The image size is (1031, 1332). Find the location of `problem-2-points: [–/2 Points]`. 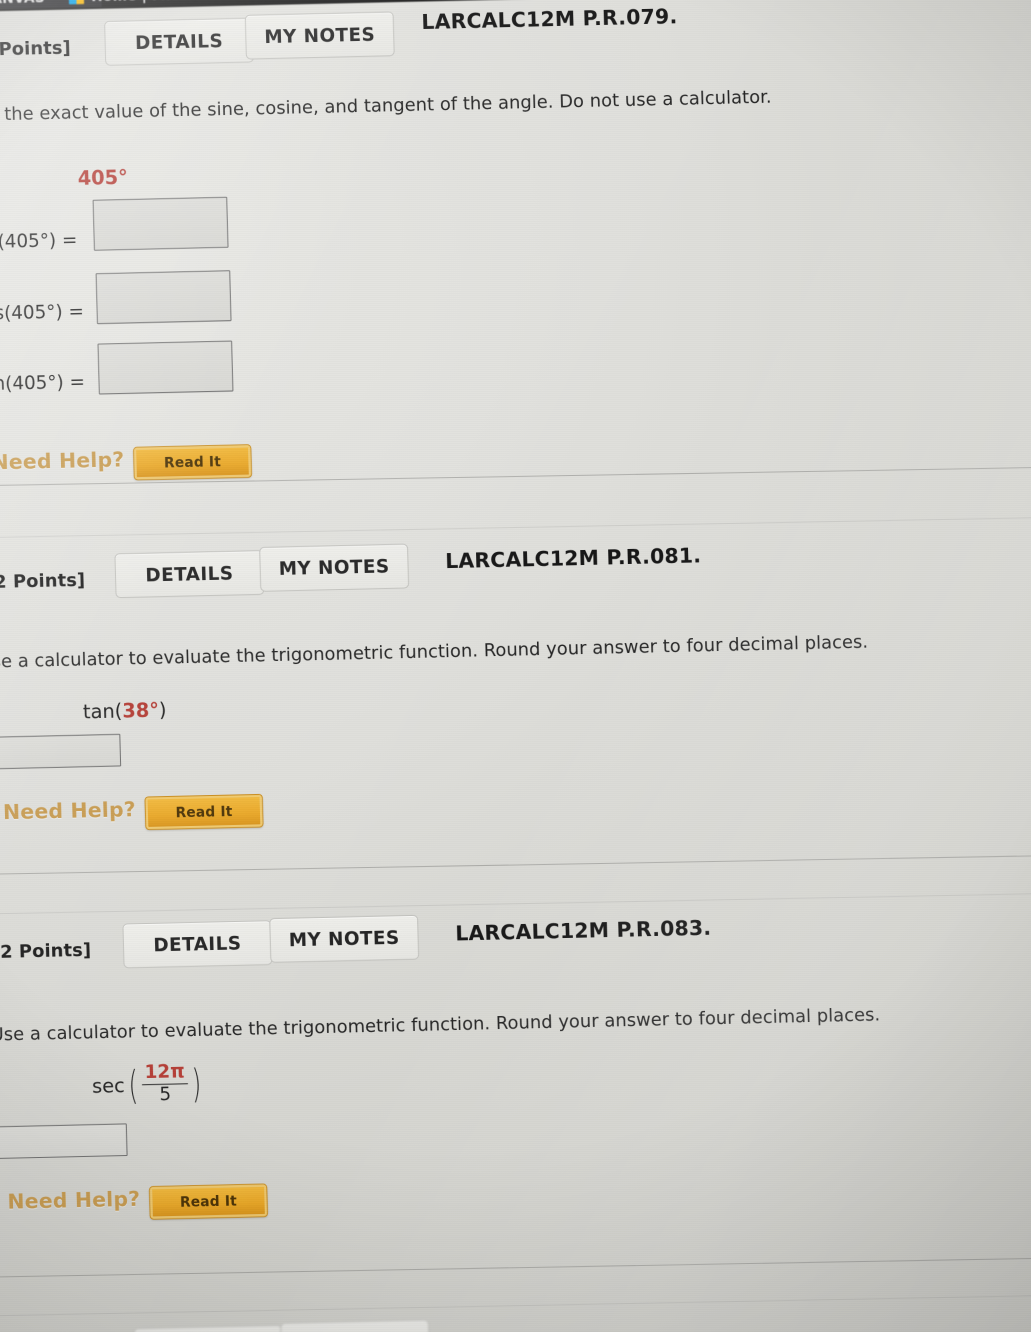

problem-2-points: [–/2 Points] is located at coordinates (43, 582).